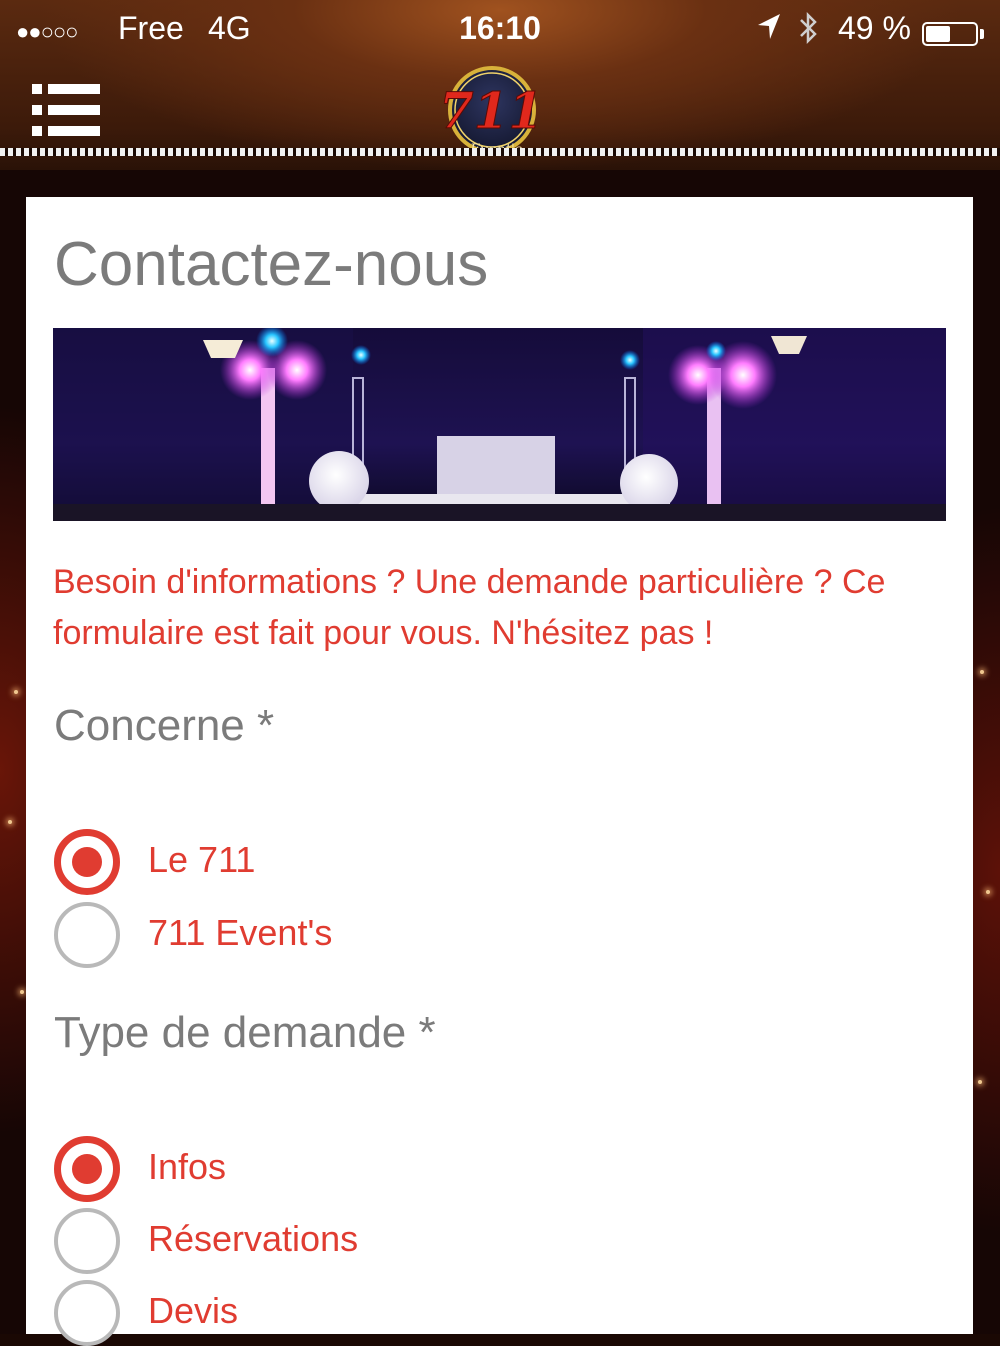  What do you see at coordinates (874, 28) in the screenshot?
I see `battery-percent: 49 %` at bounding box center [874, 28].